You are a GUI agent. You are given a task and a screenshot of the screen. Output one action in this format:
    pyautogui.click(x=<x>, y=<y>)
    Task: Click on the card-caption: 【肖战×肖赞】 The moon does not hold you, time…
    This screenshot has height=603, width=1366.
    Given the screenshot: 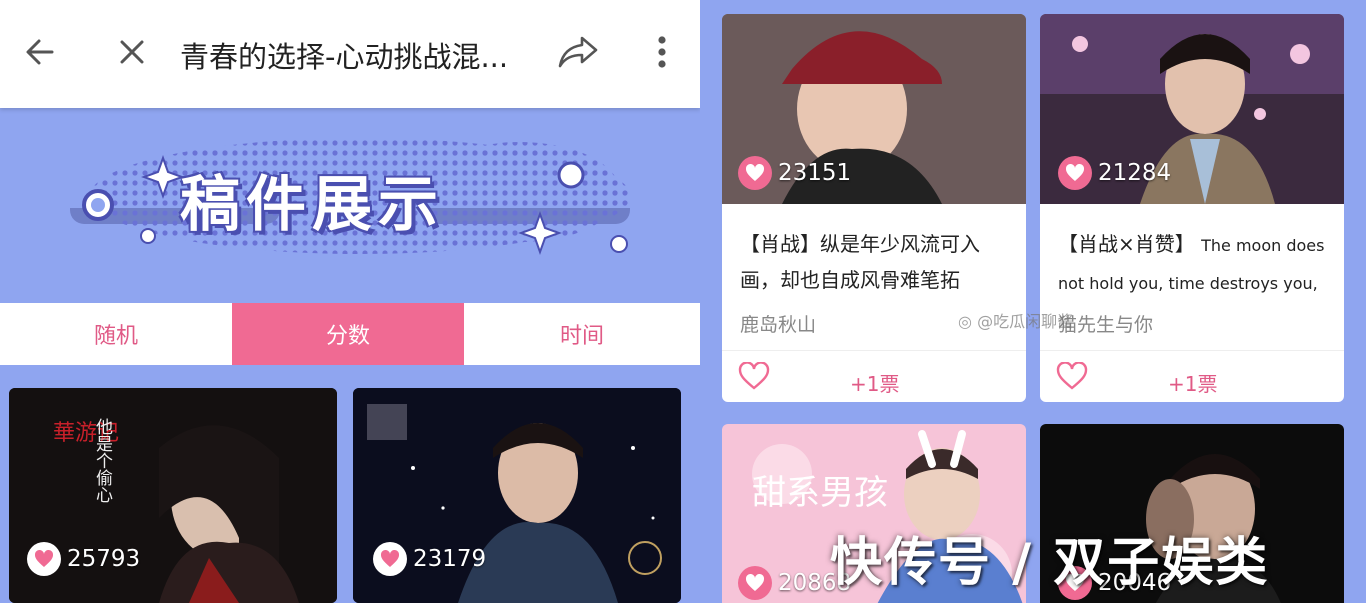 What is the action you would take?
    pyautogui.click(x=1194, y=264)
    